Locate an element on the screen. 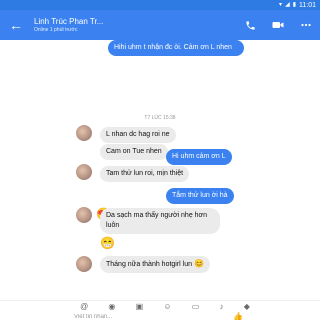  message-incoming: L nhan dc hag roi ne is located at coordinates (138, 135).